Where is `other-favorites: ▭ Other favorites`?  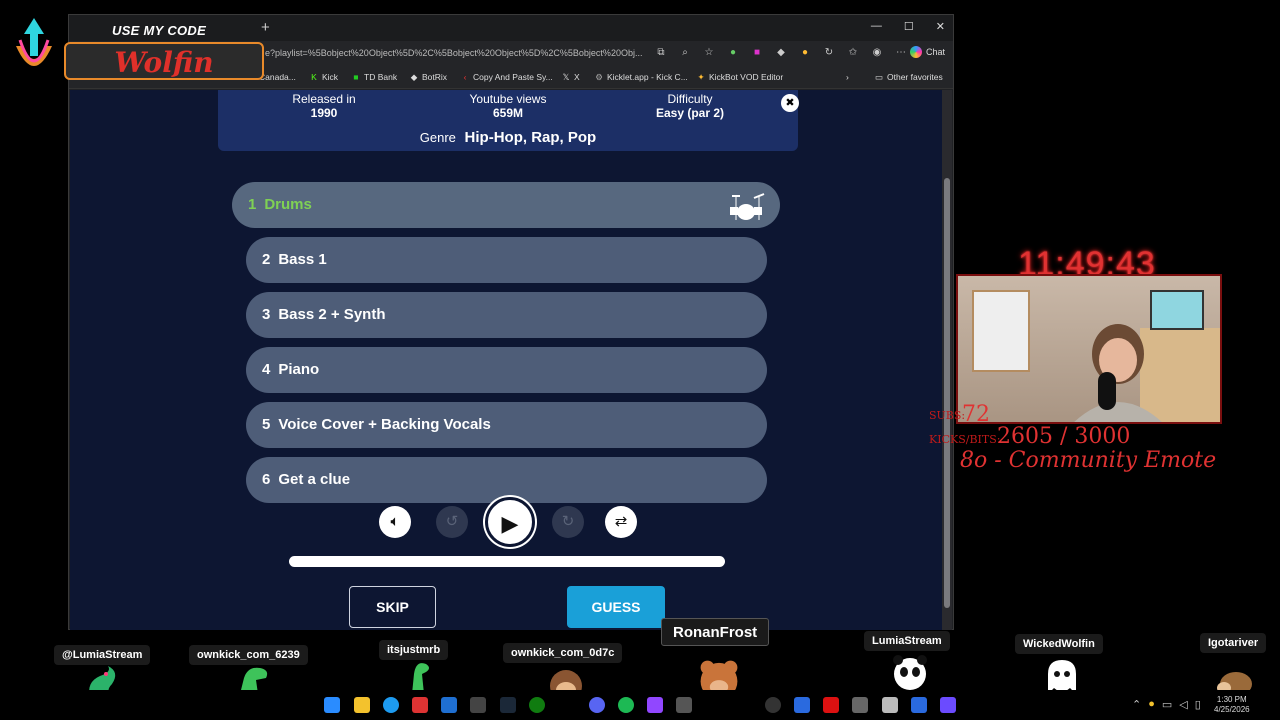 other-favorites: ▭ Other favorites is located at coordinates (908, 77).